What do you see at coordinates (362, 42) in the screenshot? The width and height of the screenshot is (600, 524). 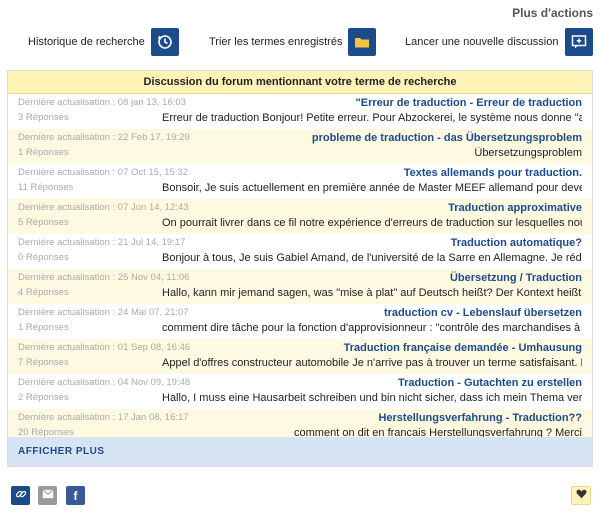 I see `folder-icon` at bounding box center [362, 42].